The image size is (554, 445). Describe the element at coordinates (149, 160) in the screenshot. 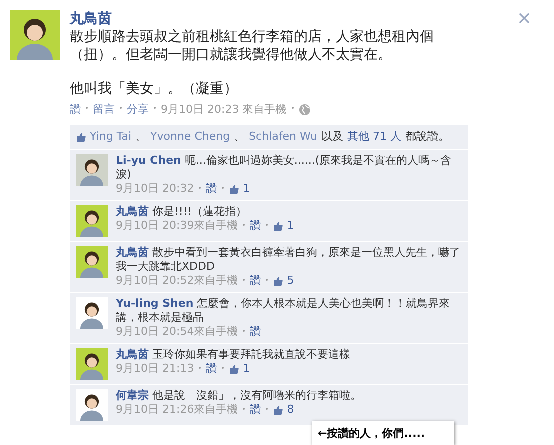

I see `commenter-name: Li-yu Chen` at that location.